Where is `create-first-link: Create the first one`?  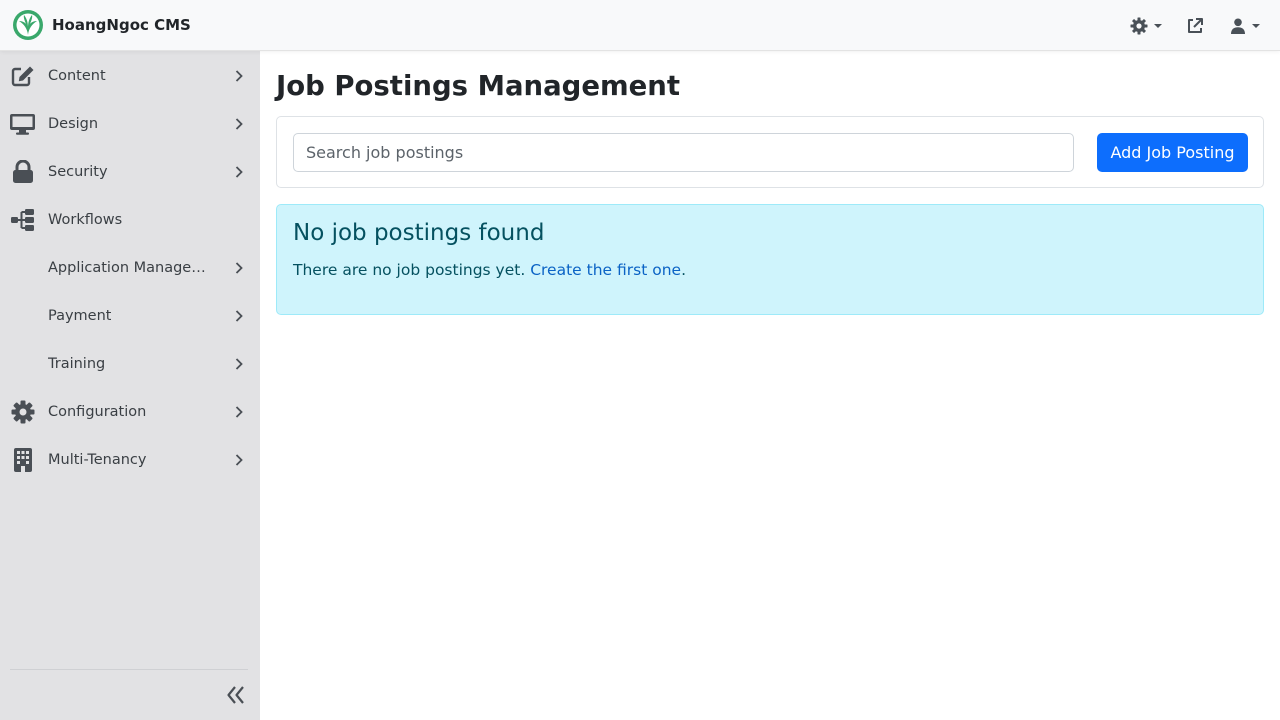 create-first-link: Create the first one is located at coordinates (605, 270).